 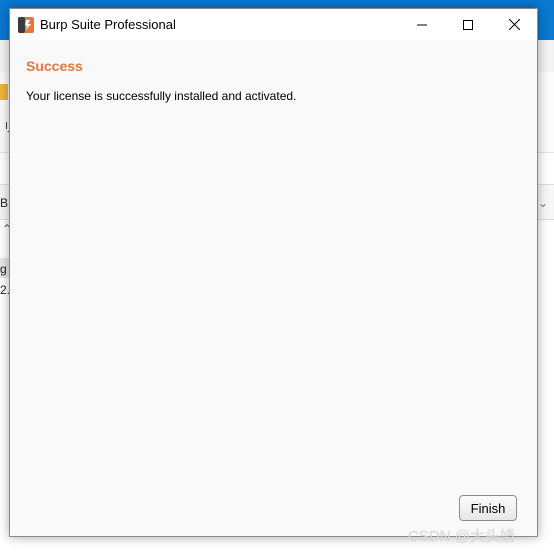 What do you see at coordinates (54, 66) in the screenshot?
I see `success-heading: Success` at bounding box center [54, 66].